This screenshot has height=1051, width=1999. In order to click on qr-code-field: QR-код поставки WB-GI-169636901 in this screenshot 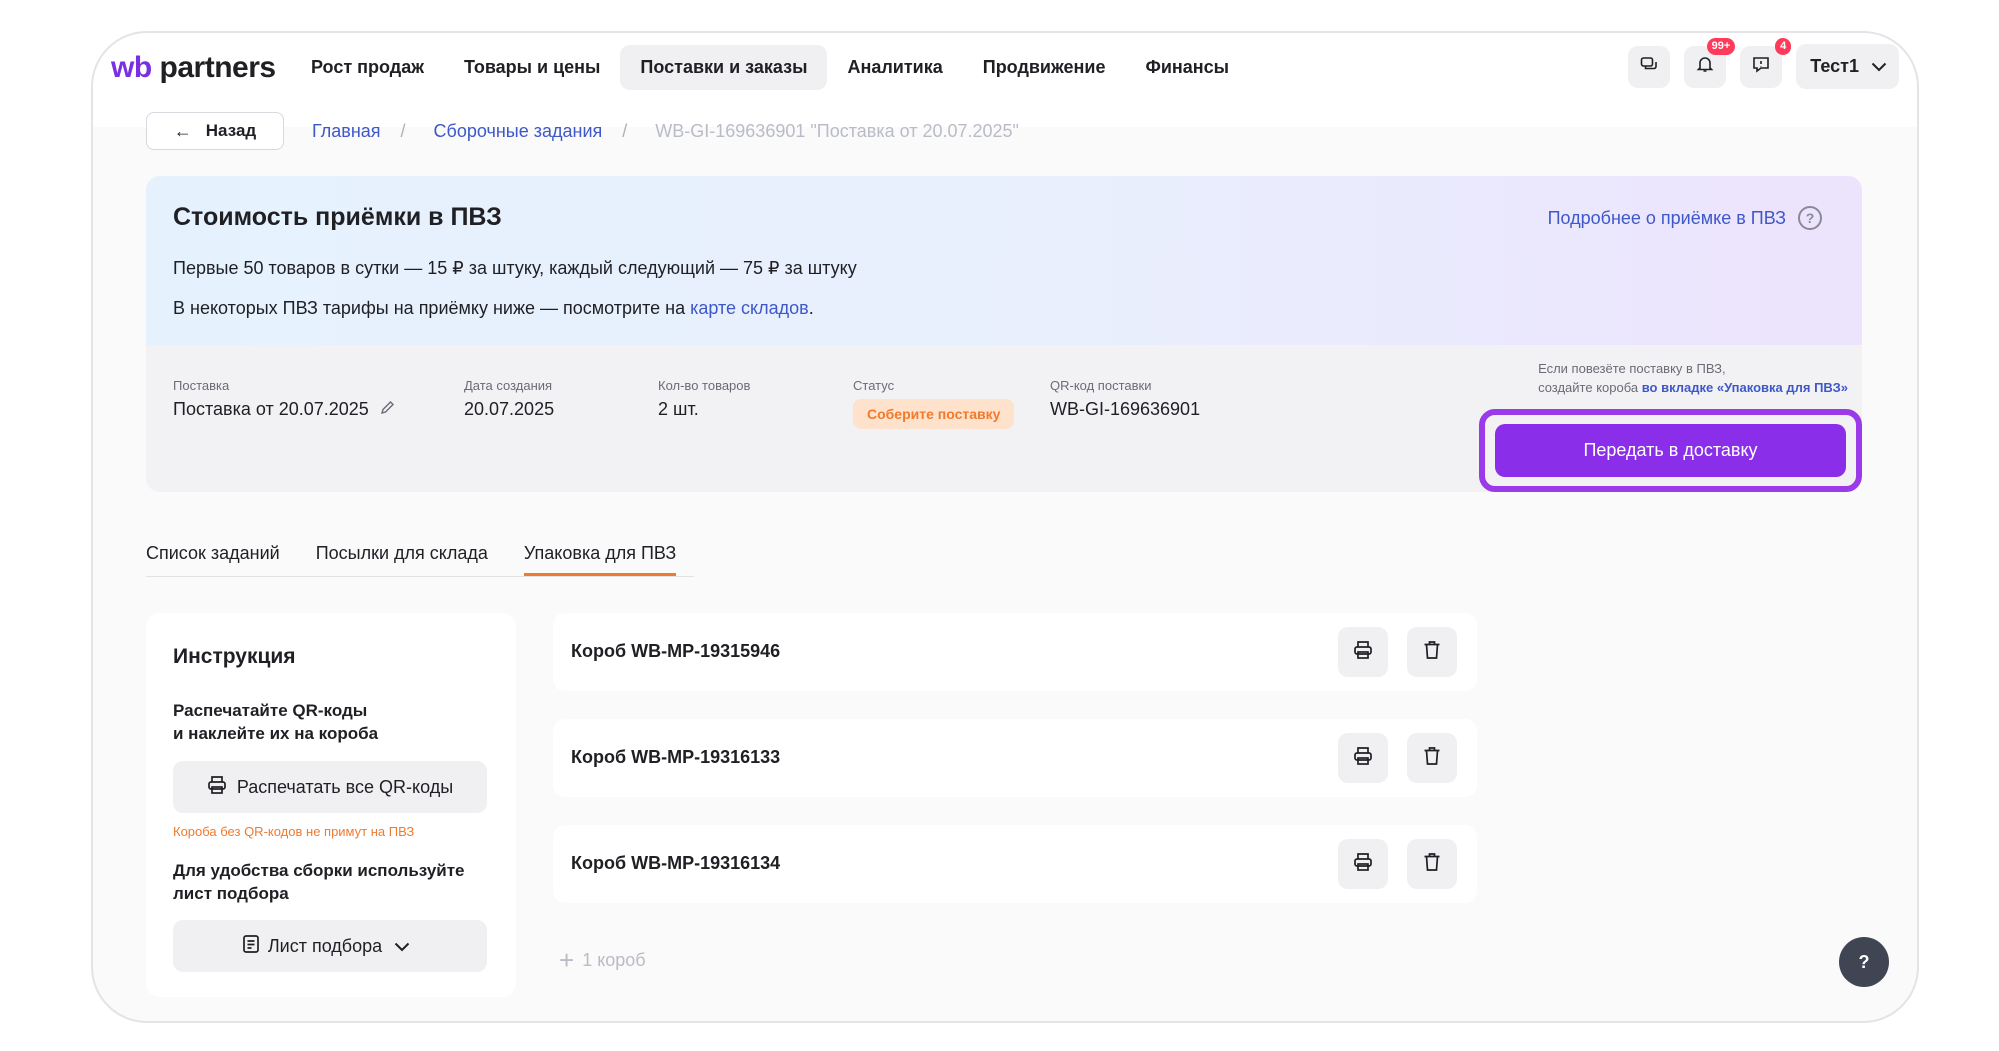, I will do `click(1125, 398)`.